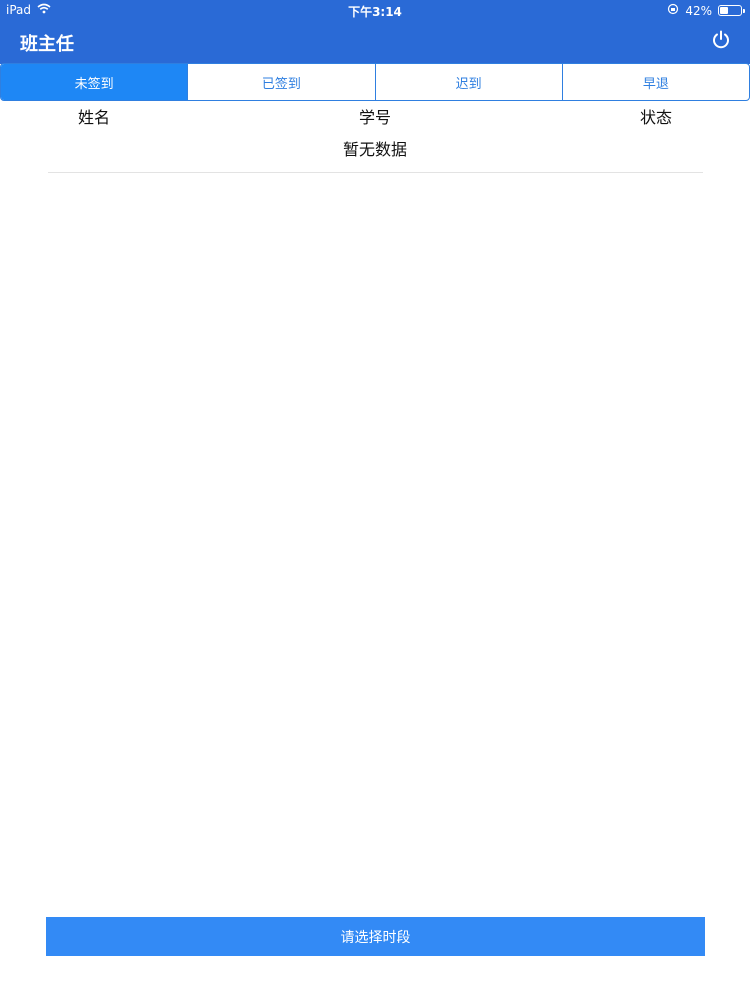 The height and width of the screenshot is (1000, 750). I want to click on tab-not-signed: 未签到, so click(94, 82).